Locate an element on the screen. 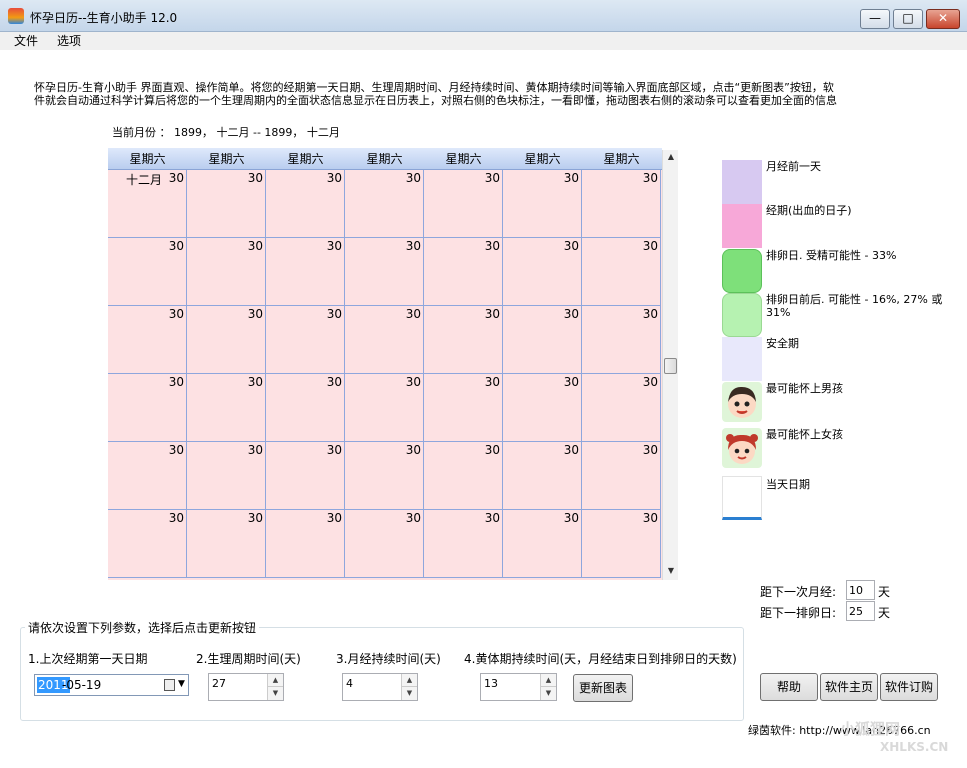  next-ovulation-unit: 天 is located at coordinates (884, 613).